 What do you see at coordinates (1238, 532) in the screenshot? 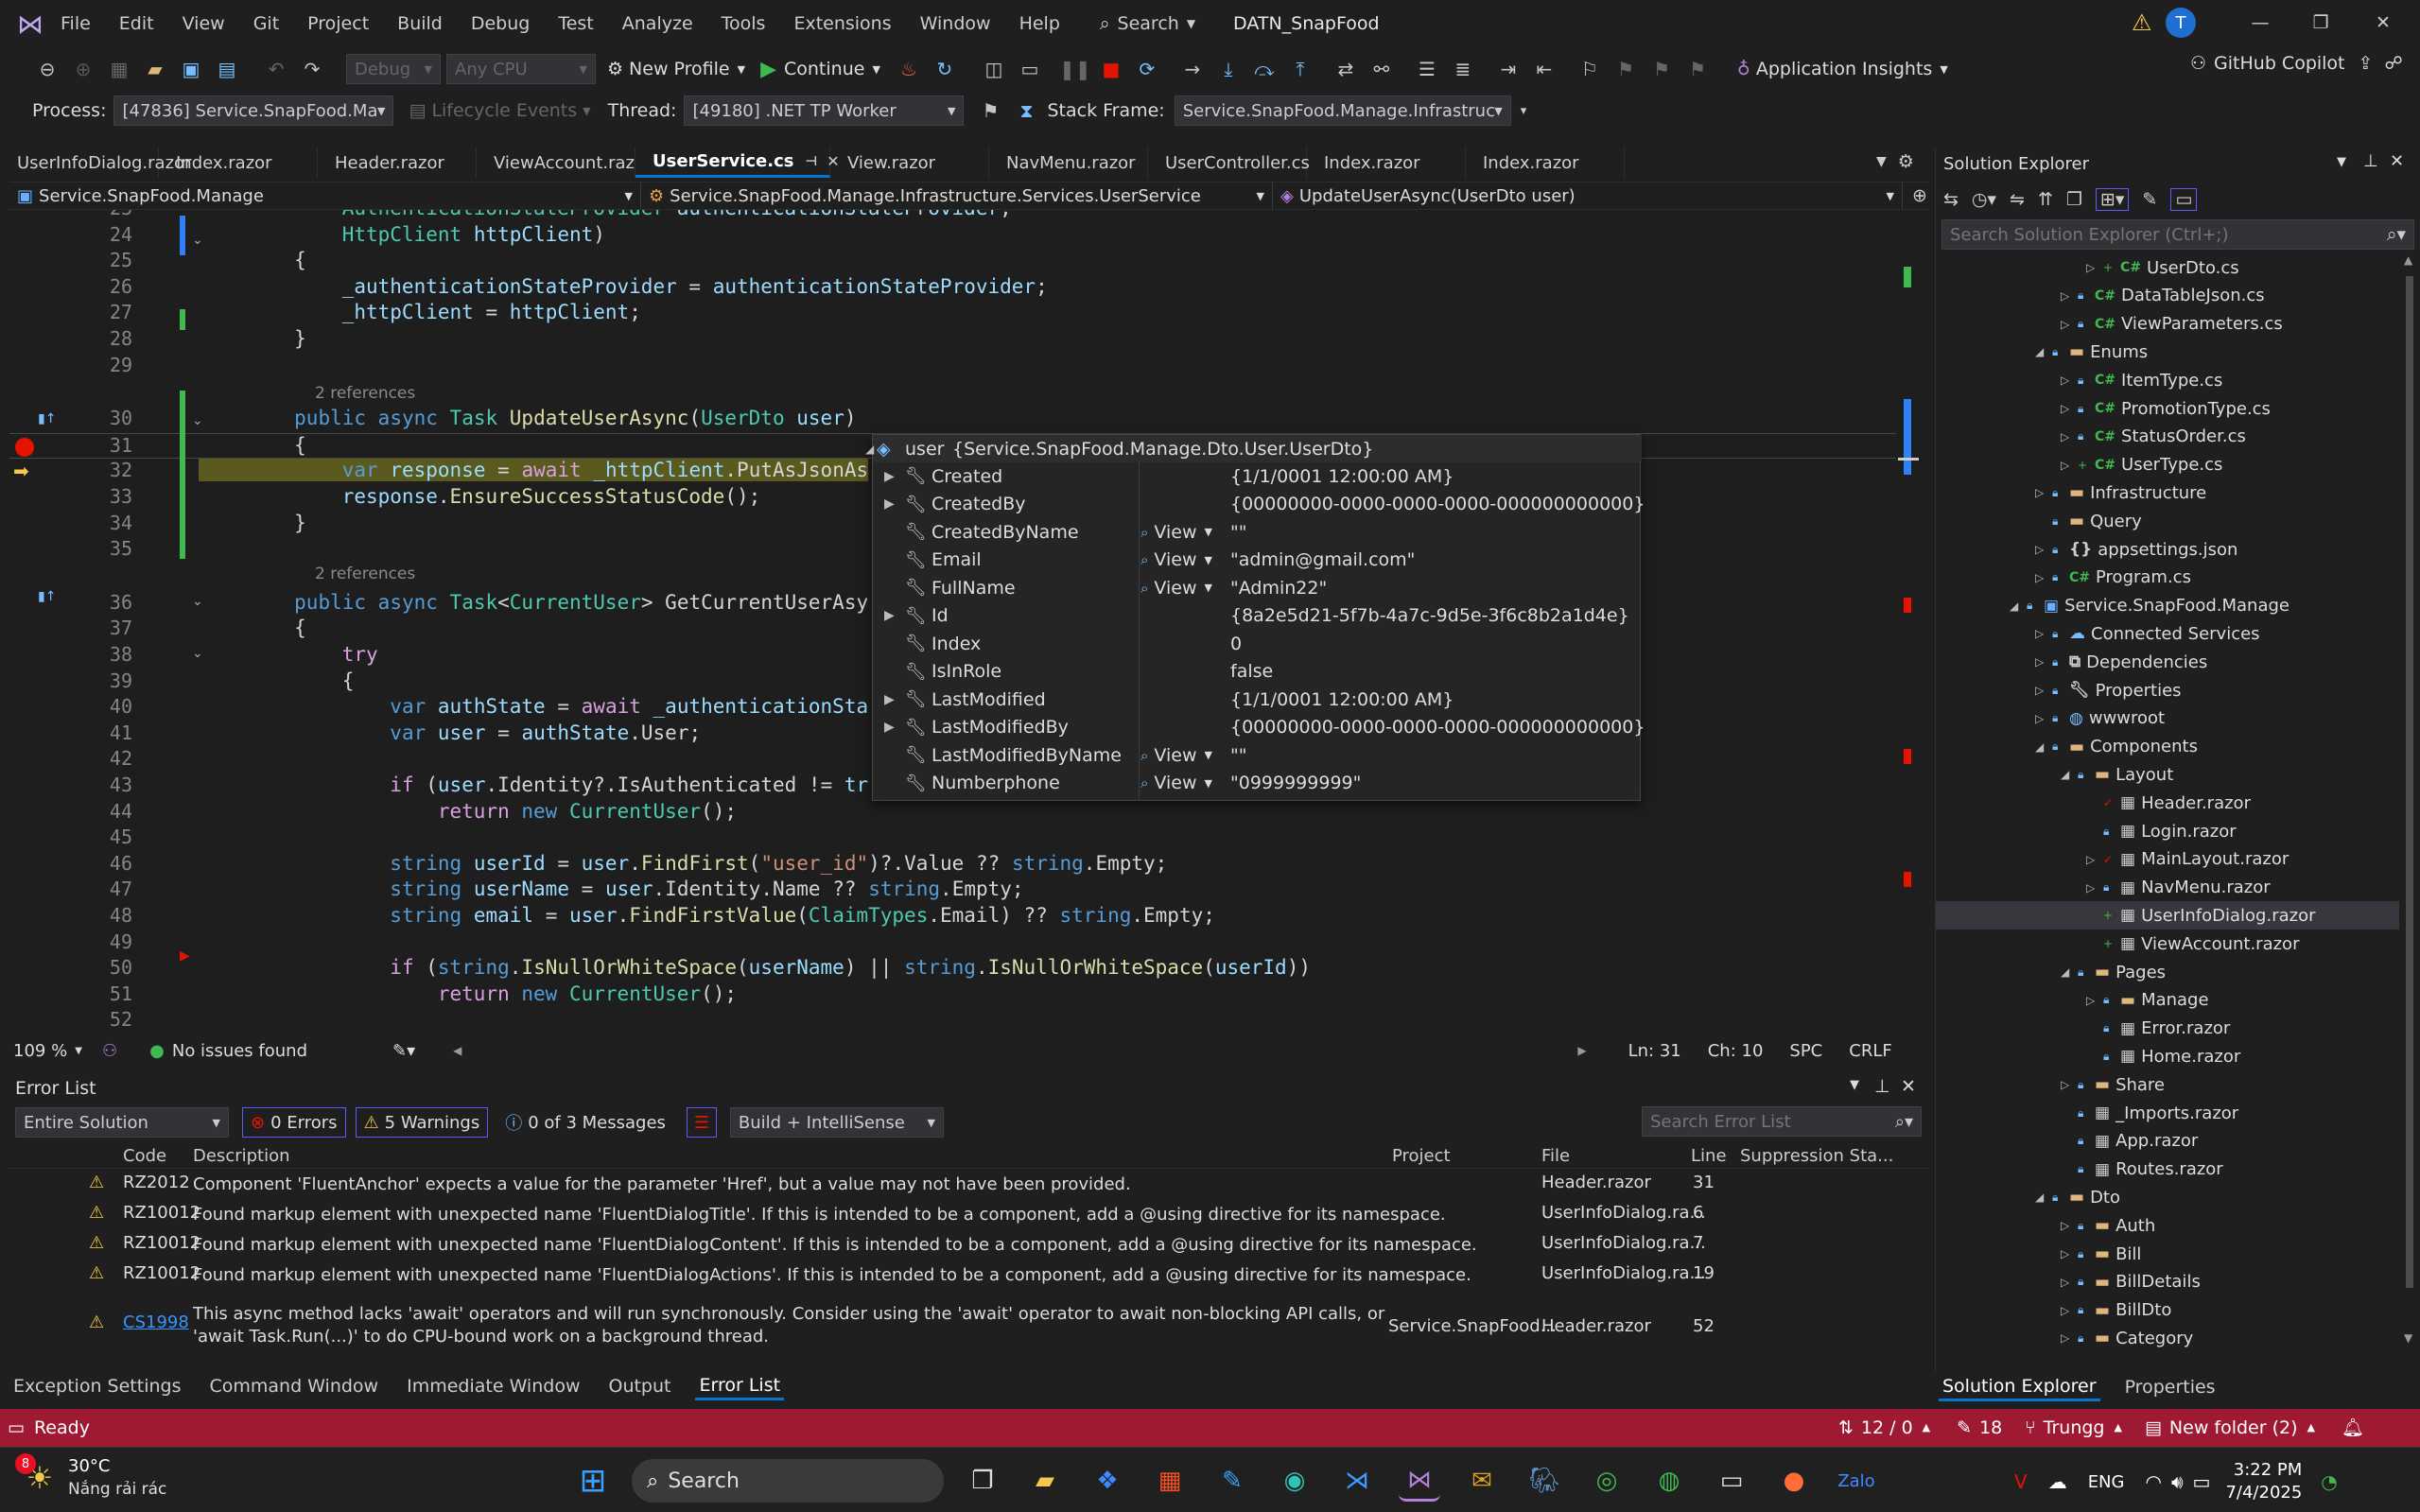
I see `datatip-property-value: ""` at bounding box center [1238, 532].